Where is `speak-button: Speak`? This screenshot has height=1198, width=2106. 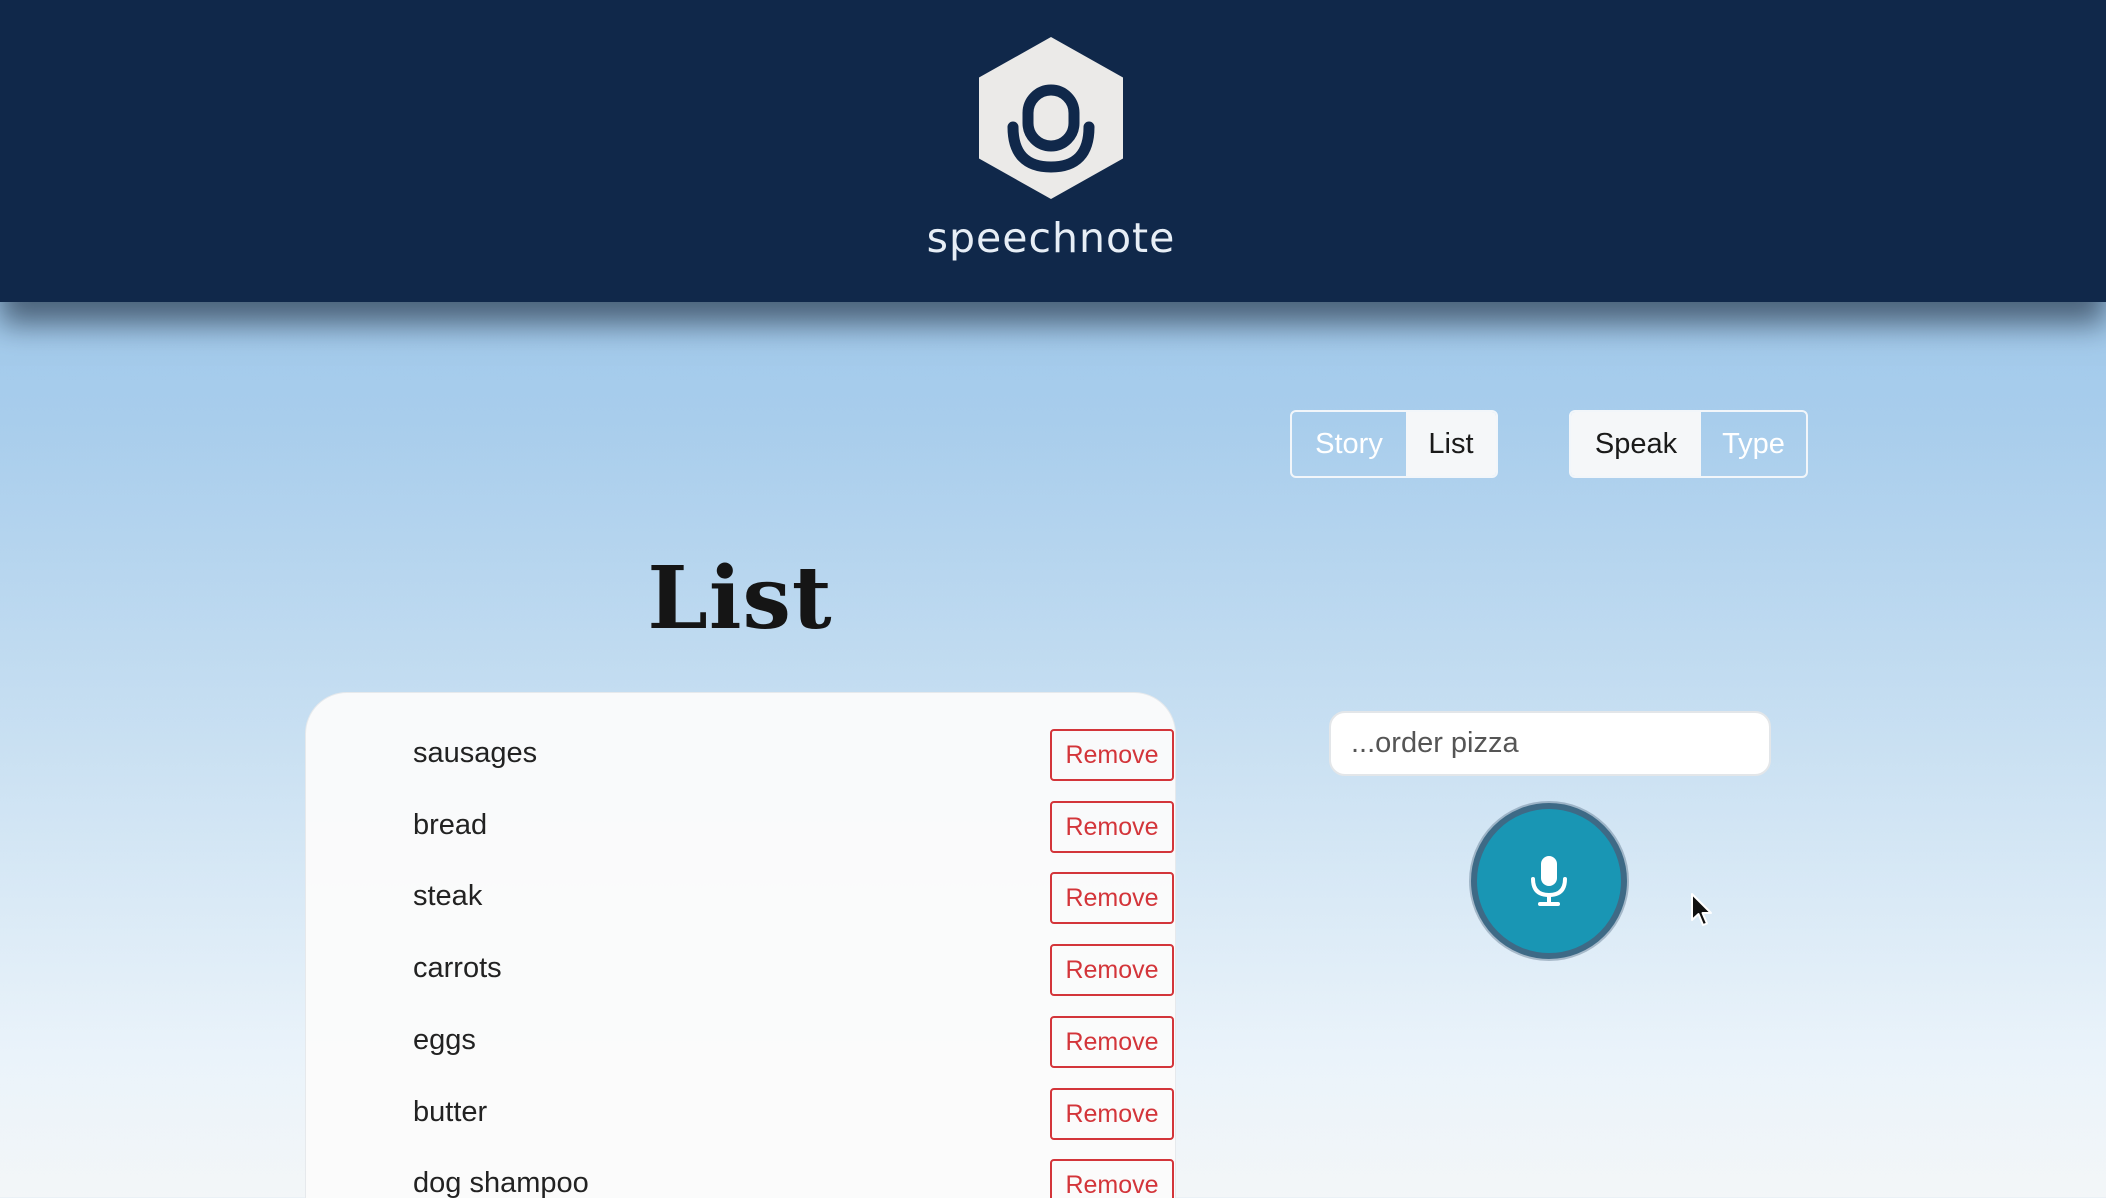 speak-button: Speak is located at coordinates (1636, 444).